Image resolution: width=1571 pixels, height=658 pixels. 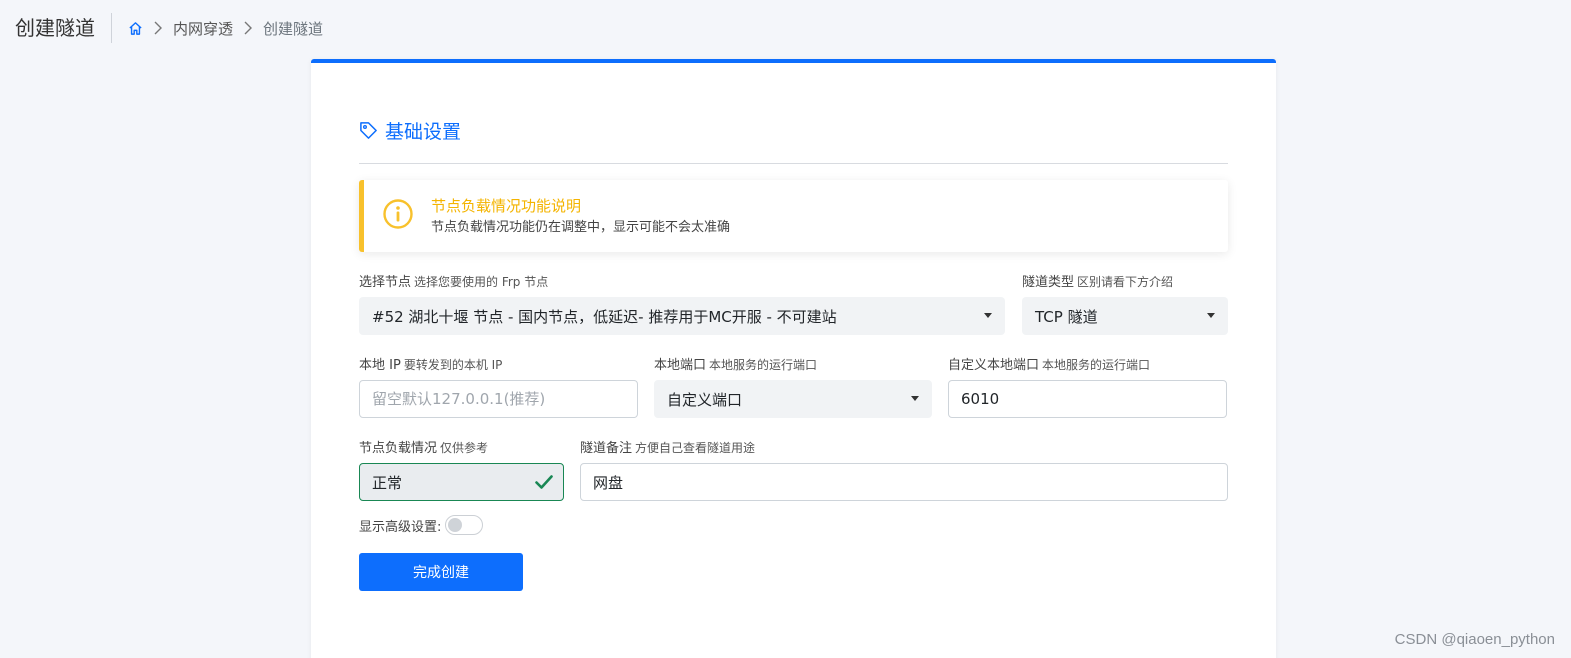 What do you see at coordinates (368, 130) in the screenshot?
I see `tag-icon` at bounding box center [368, 130].